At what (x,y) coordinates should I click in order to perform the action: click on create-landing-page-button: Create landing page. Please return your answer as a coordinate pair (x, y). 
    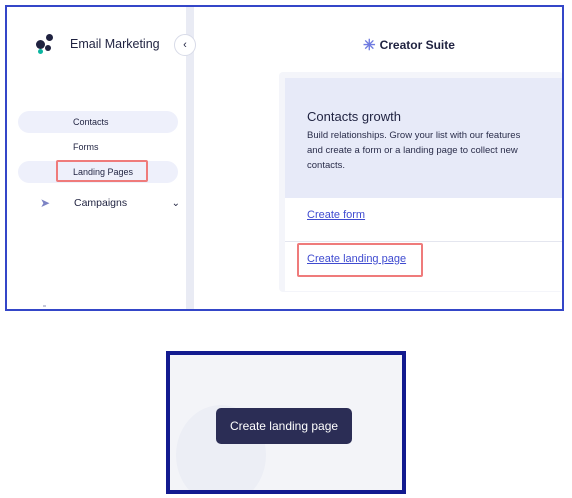
    Looking at the image, I should click on (284, 426).